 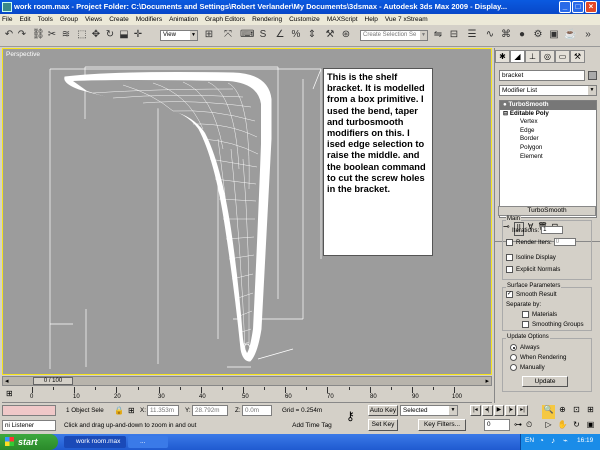 What do you see at coordinates (548, 131) in the screenshot?
I see `stack-subitem: Edge` at bounding box center [548, 131].